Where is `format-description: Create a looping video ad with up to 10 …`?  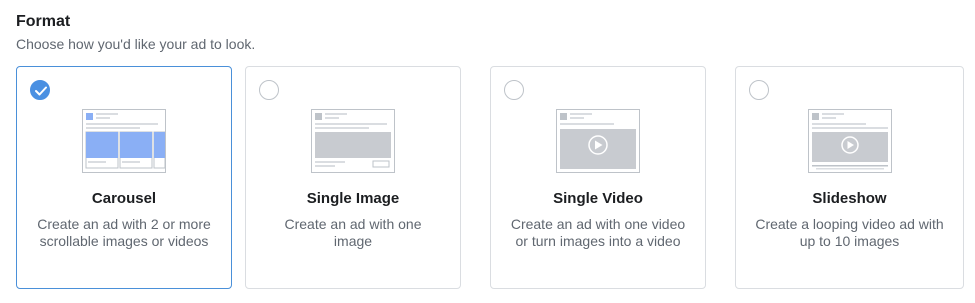 format-description: Create a looping video ad with up to 10 … is located at coordinates (849, 232).